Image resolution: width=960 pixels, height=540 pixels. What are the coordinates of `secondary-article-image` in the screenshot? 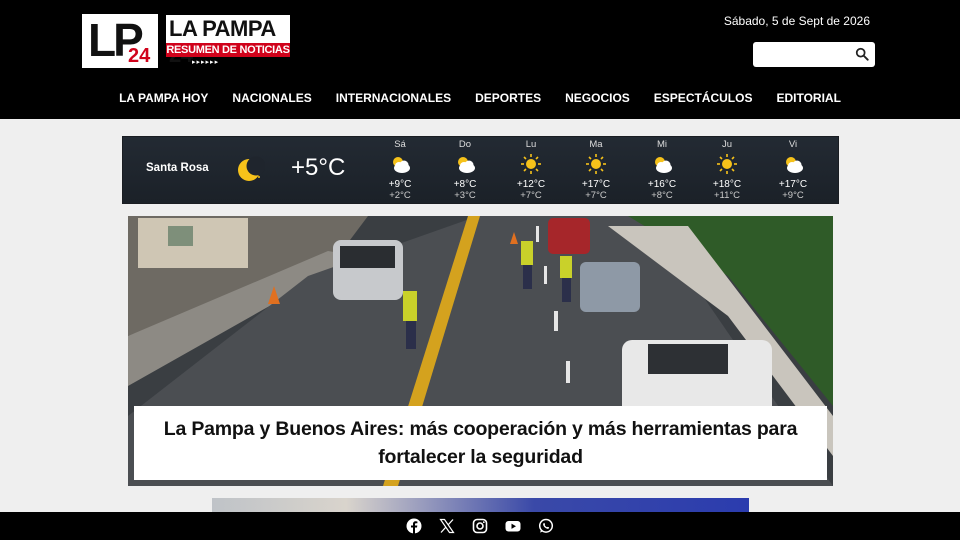 It's located at (480, 505).